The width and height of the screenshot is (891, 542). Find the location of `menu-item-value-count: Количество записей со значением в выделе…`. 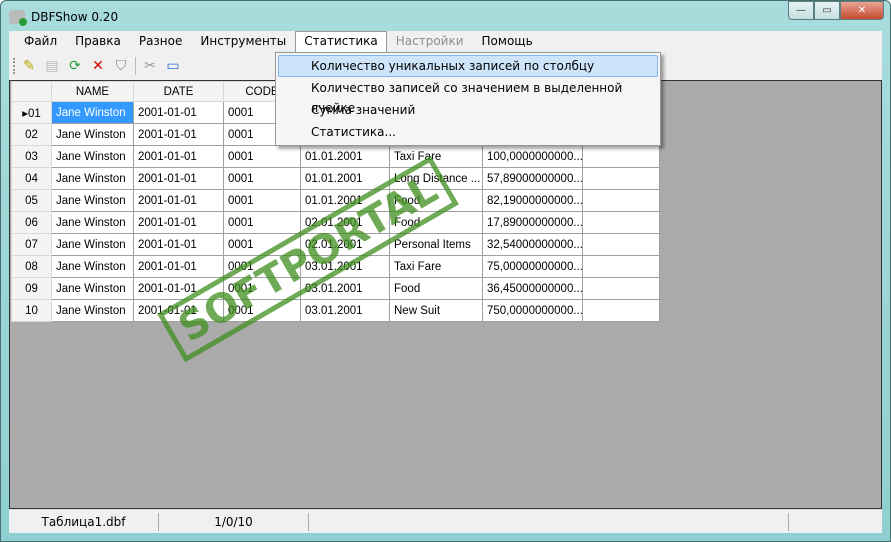

menu-item-value-count: Количество записей со значением в выделе… is located at coordinates (468, 96).